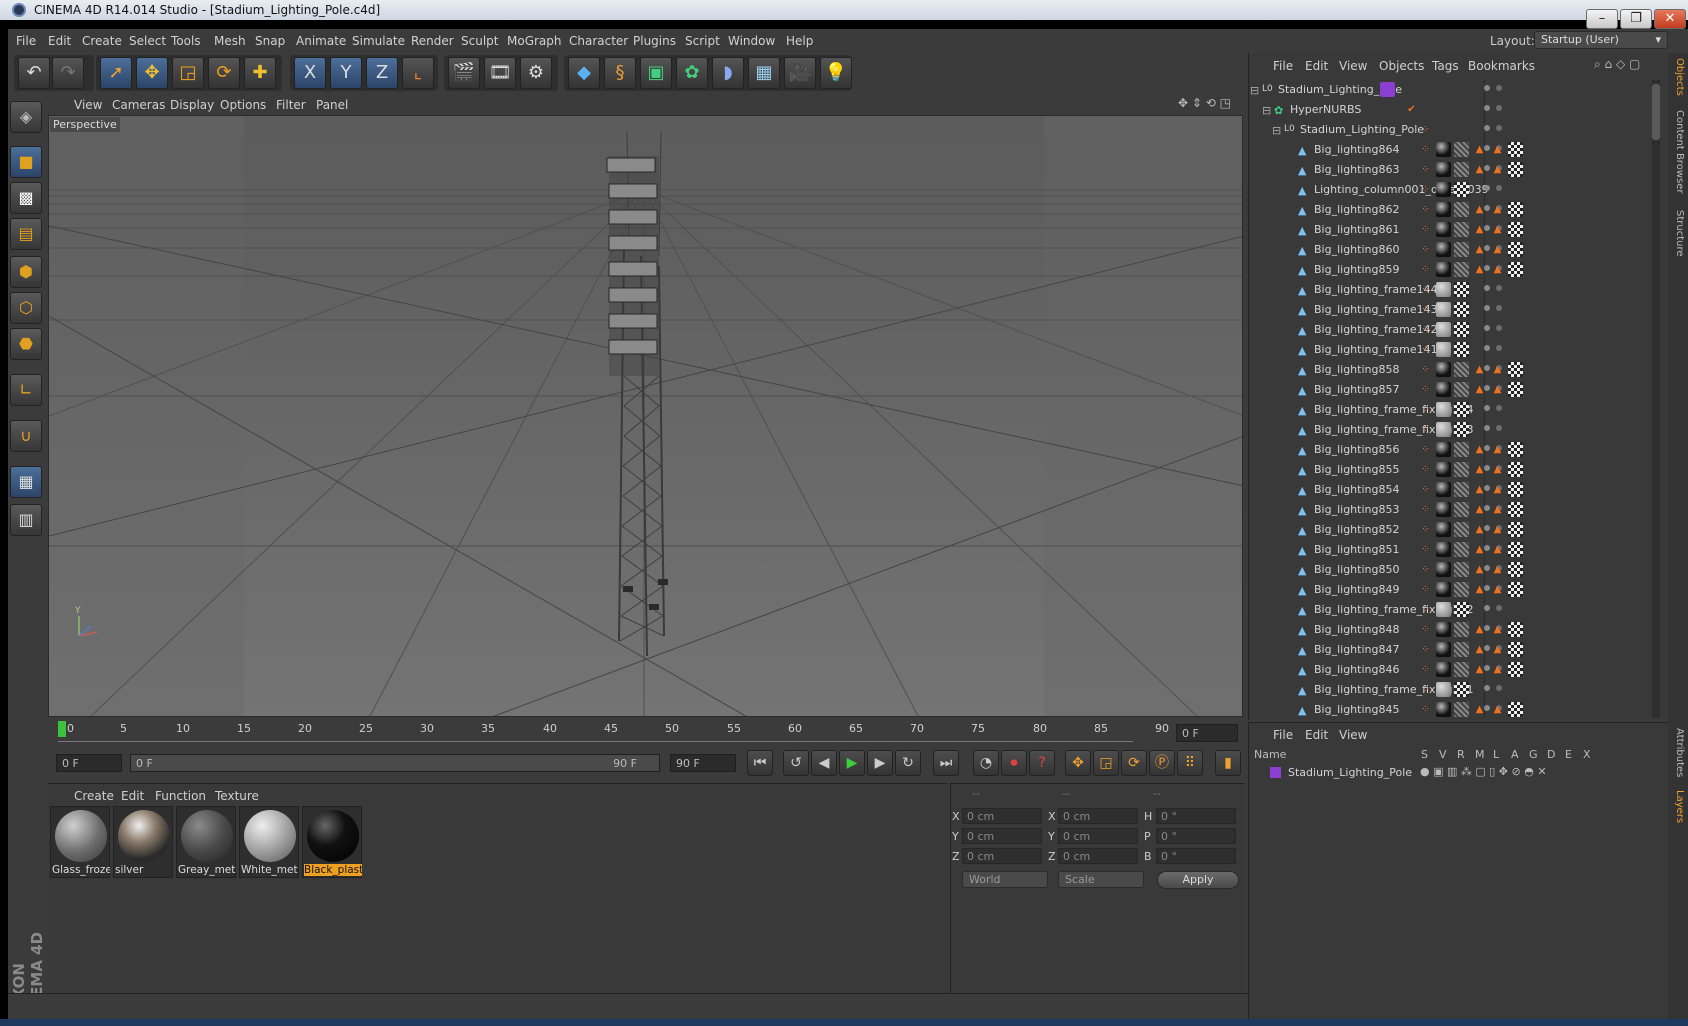 The height and width of the screenshot is (1026, 1688). I want to click on tab-layers: Layers, so click(1678, 806).